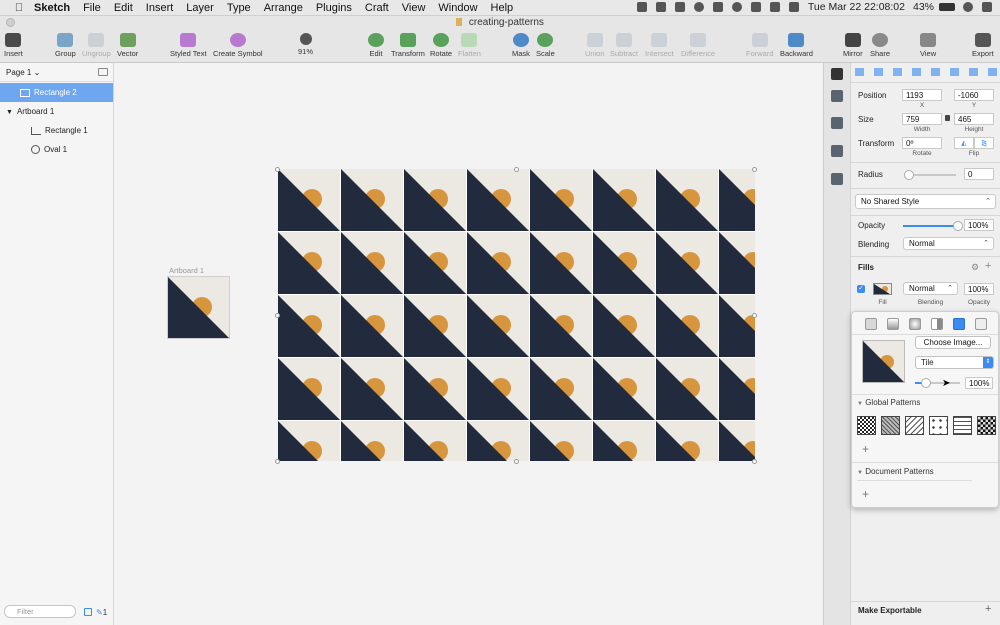  What do you see at coordinates (922, 119) in the screenshot?
I see `width-field: 759` at bounding box center [922, 119].